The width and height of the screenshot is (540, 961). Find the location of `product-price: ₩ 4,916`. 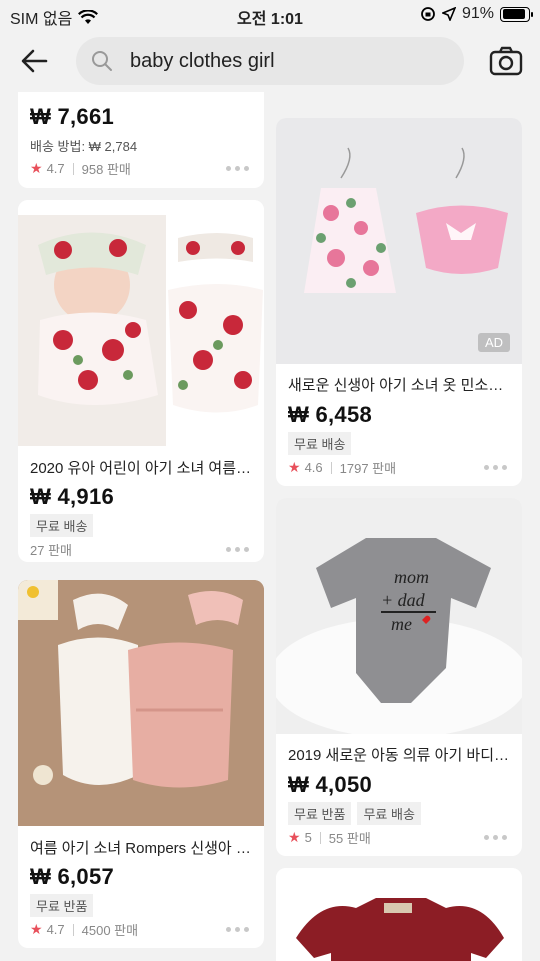

product-price: ₩ 4,916 is located at coordinates (72, 496).